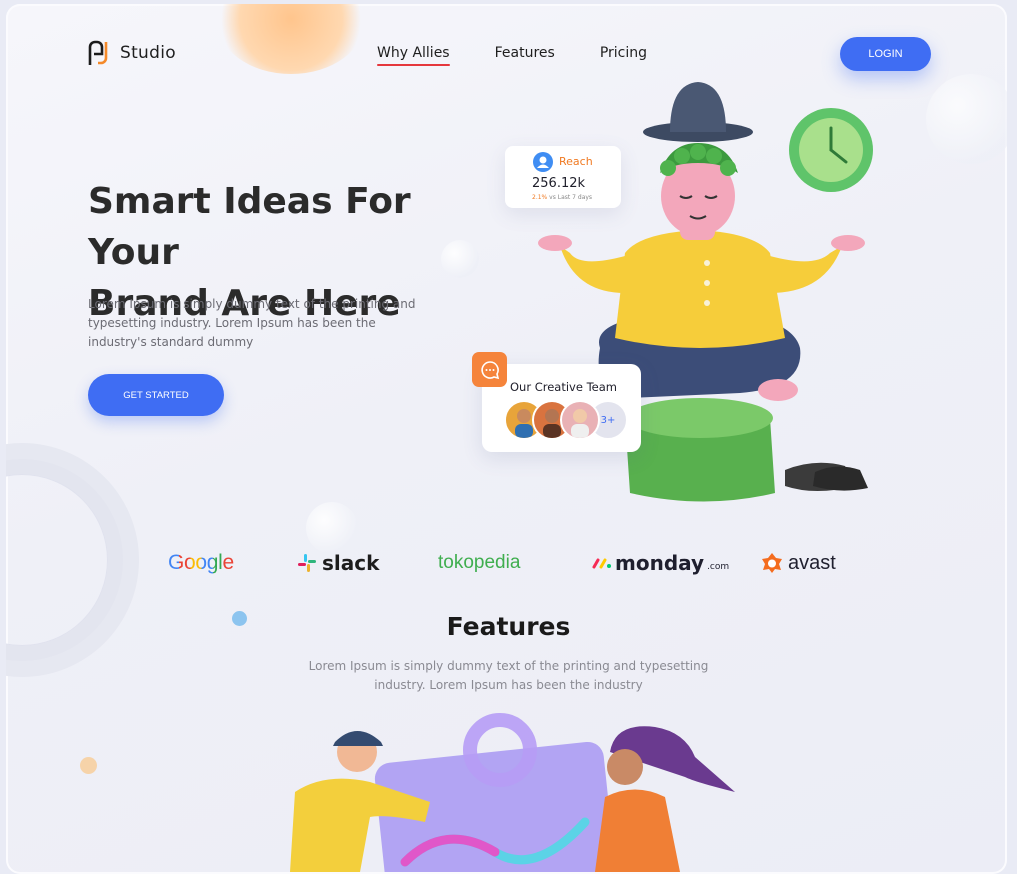 Image resolution: width=1017 pixels, height=874 pixels. I want to click on monday-logo-suffix: .com, so click(718, 567).